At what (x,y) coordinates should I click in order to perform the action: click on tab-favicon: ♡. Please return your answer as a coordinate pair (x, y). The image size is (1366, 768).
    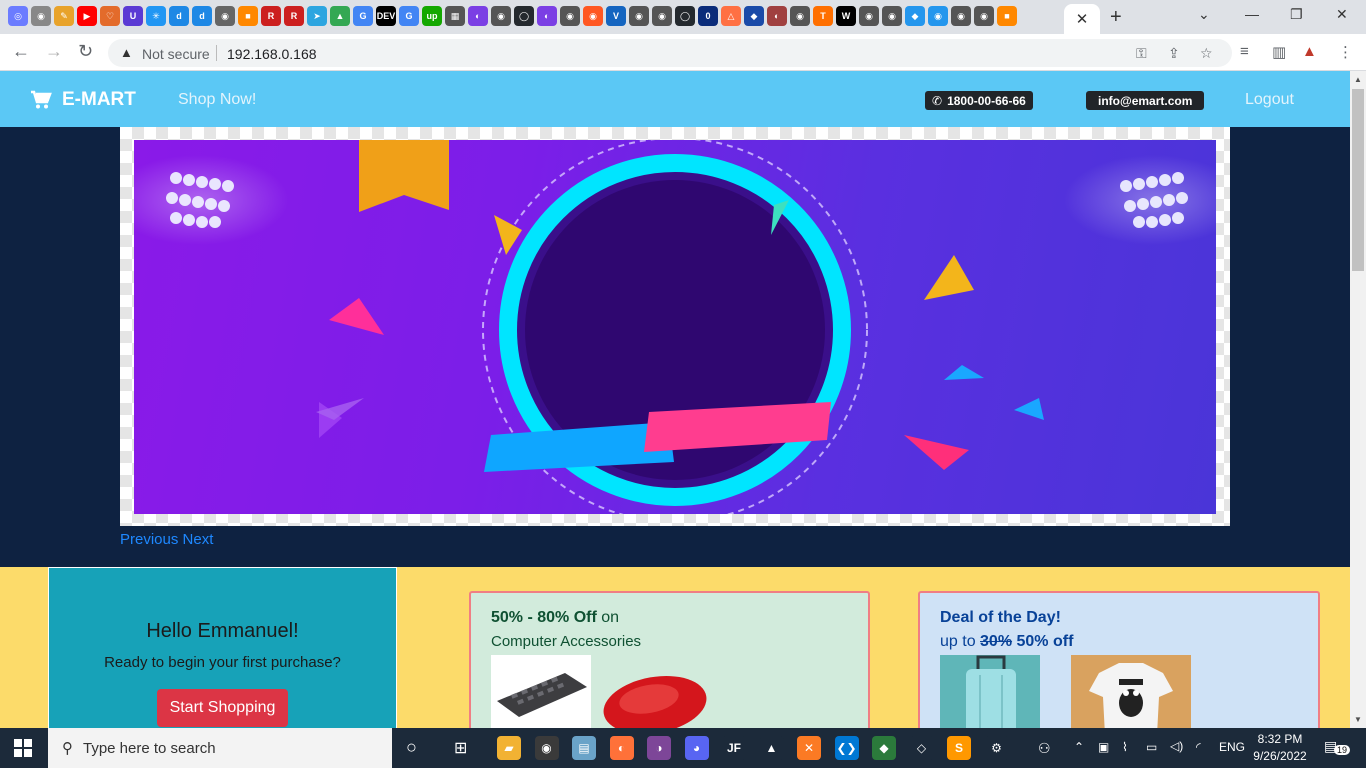
    Looking at the image, I should click on (110, 16).